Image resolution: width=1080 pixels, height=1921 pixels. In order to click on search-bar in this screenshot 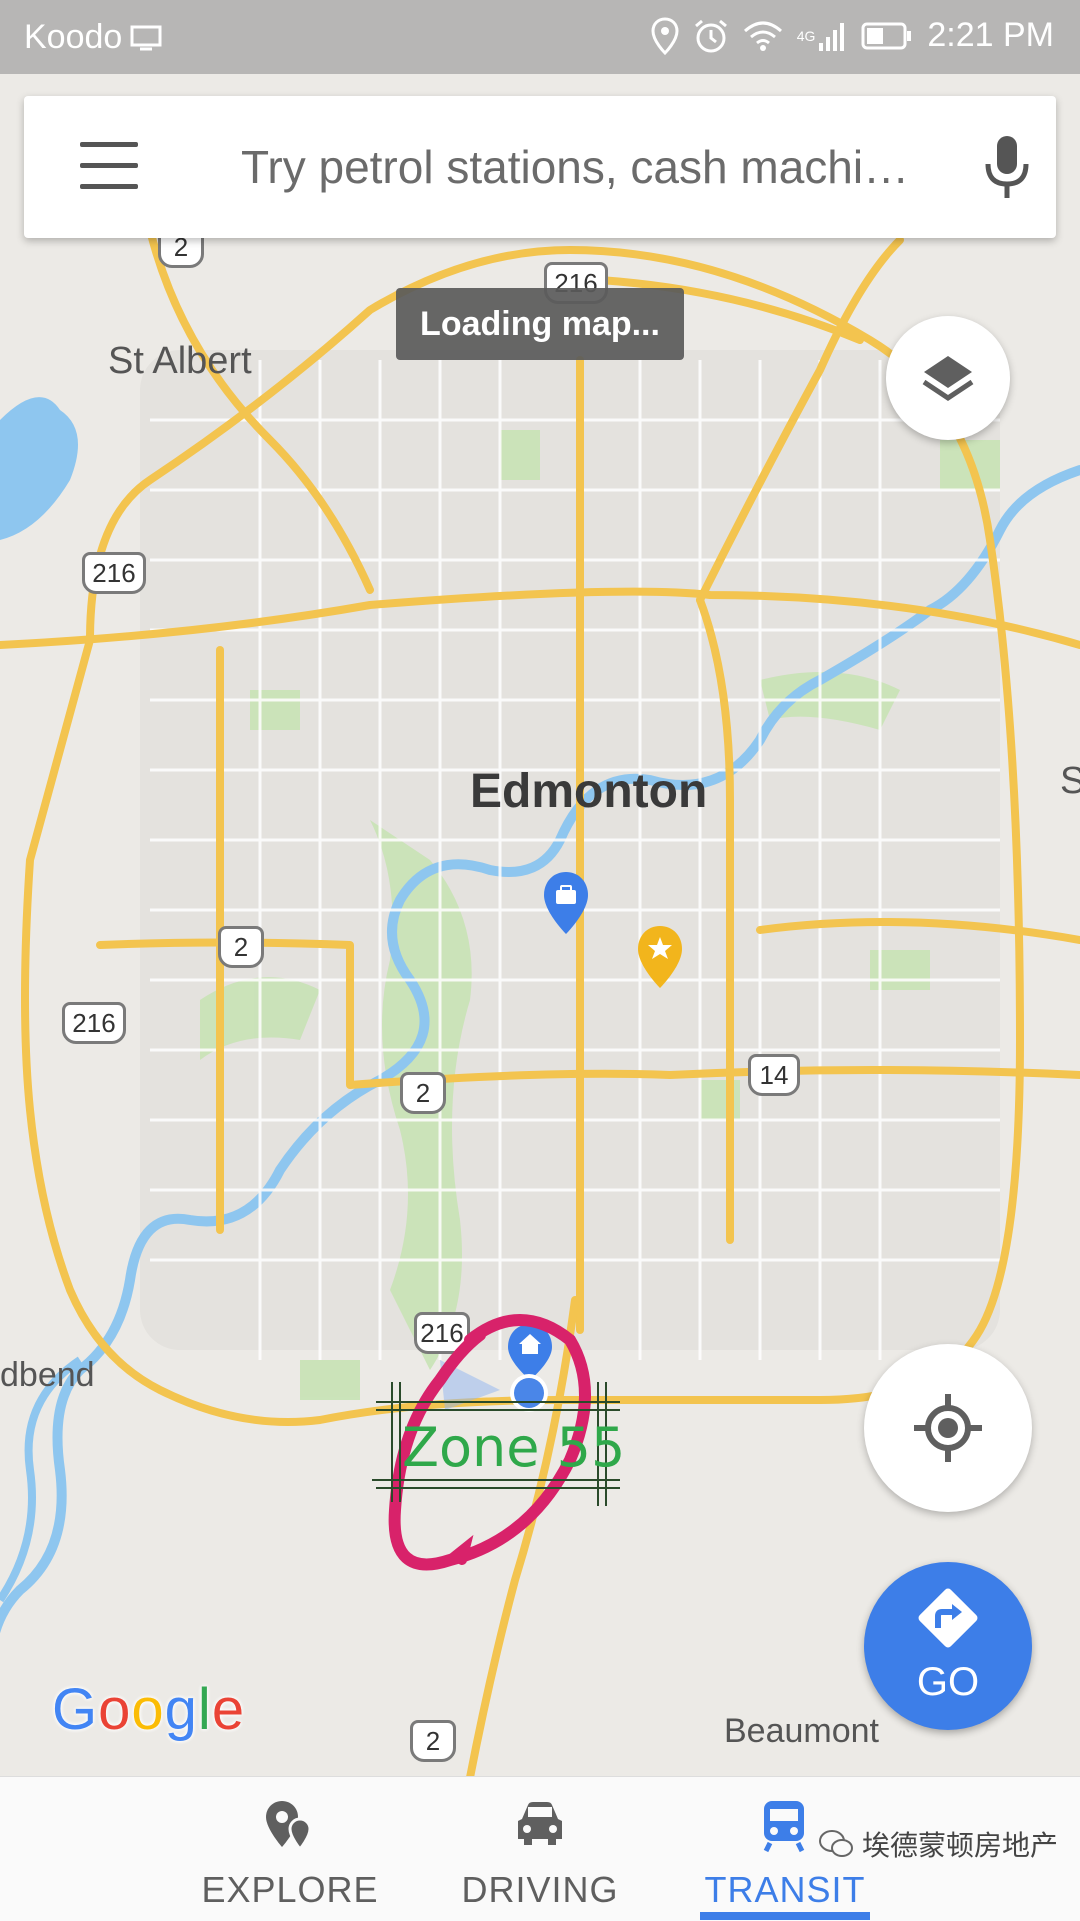, I will do `click(540, 167)`.